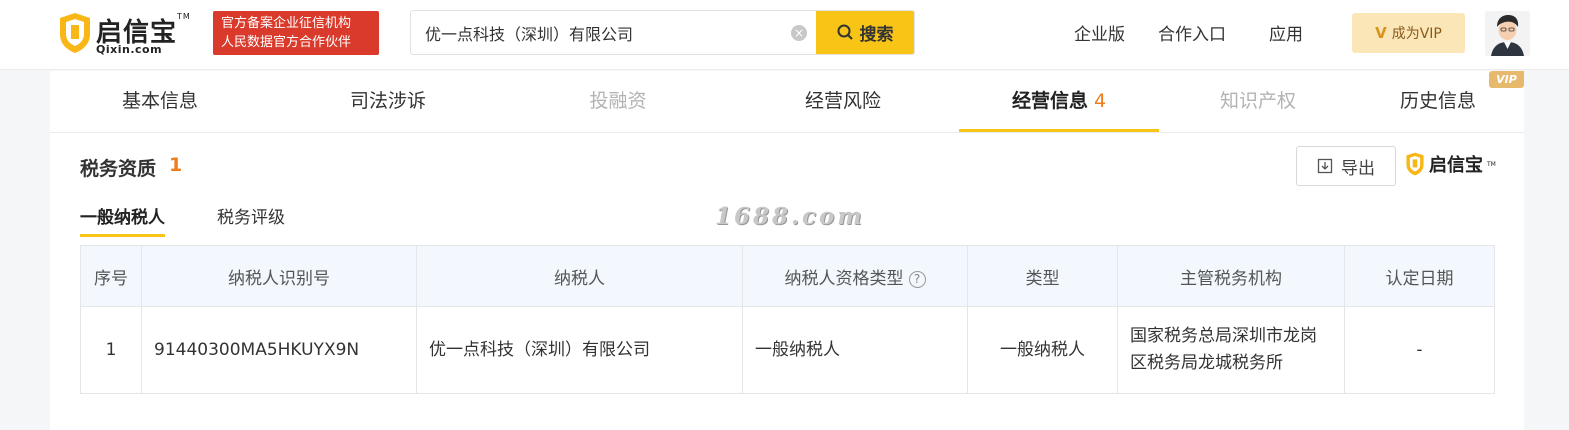  I want to click on cell-qualification-type: 一般纳税人, so click(855, 350).